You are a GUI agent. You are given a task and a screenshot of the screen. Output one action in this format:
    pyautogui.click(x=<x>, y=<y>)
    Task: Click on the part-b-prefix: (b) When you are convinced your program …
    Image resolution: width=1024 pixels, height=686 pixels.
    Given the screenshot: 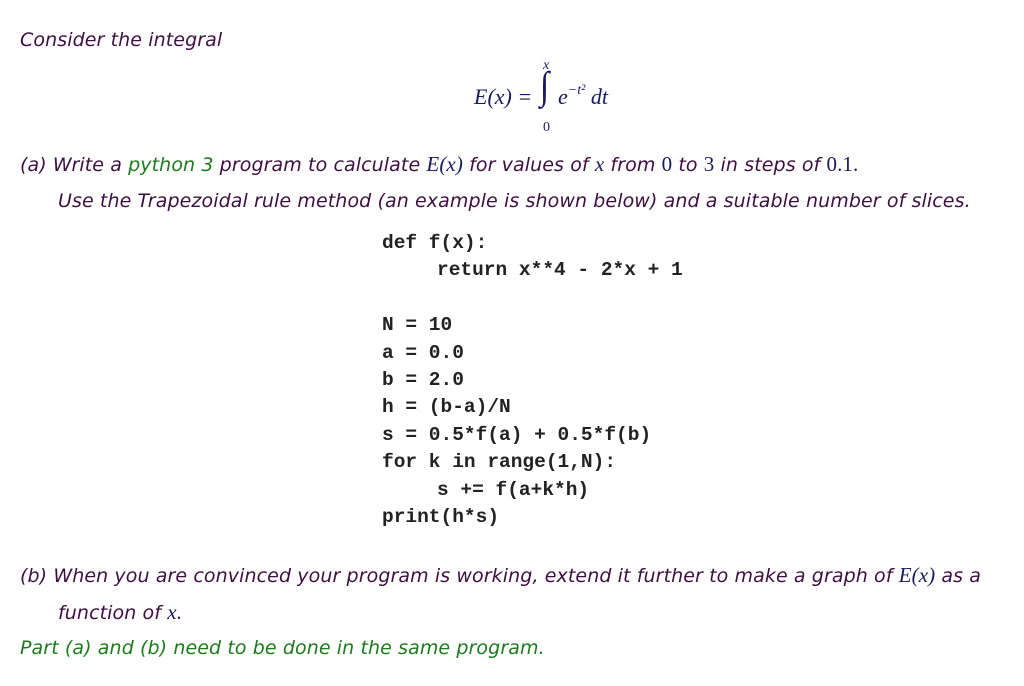 What is the action you would take?
    pyautogui.click(x=456, y=576)
    